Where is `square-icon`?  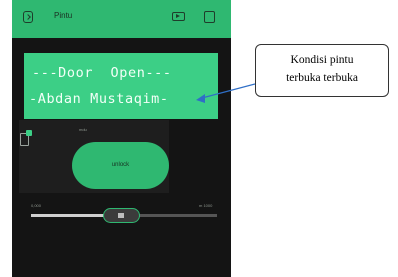
square-icon is located at coordinates (209, 17).